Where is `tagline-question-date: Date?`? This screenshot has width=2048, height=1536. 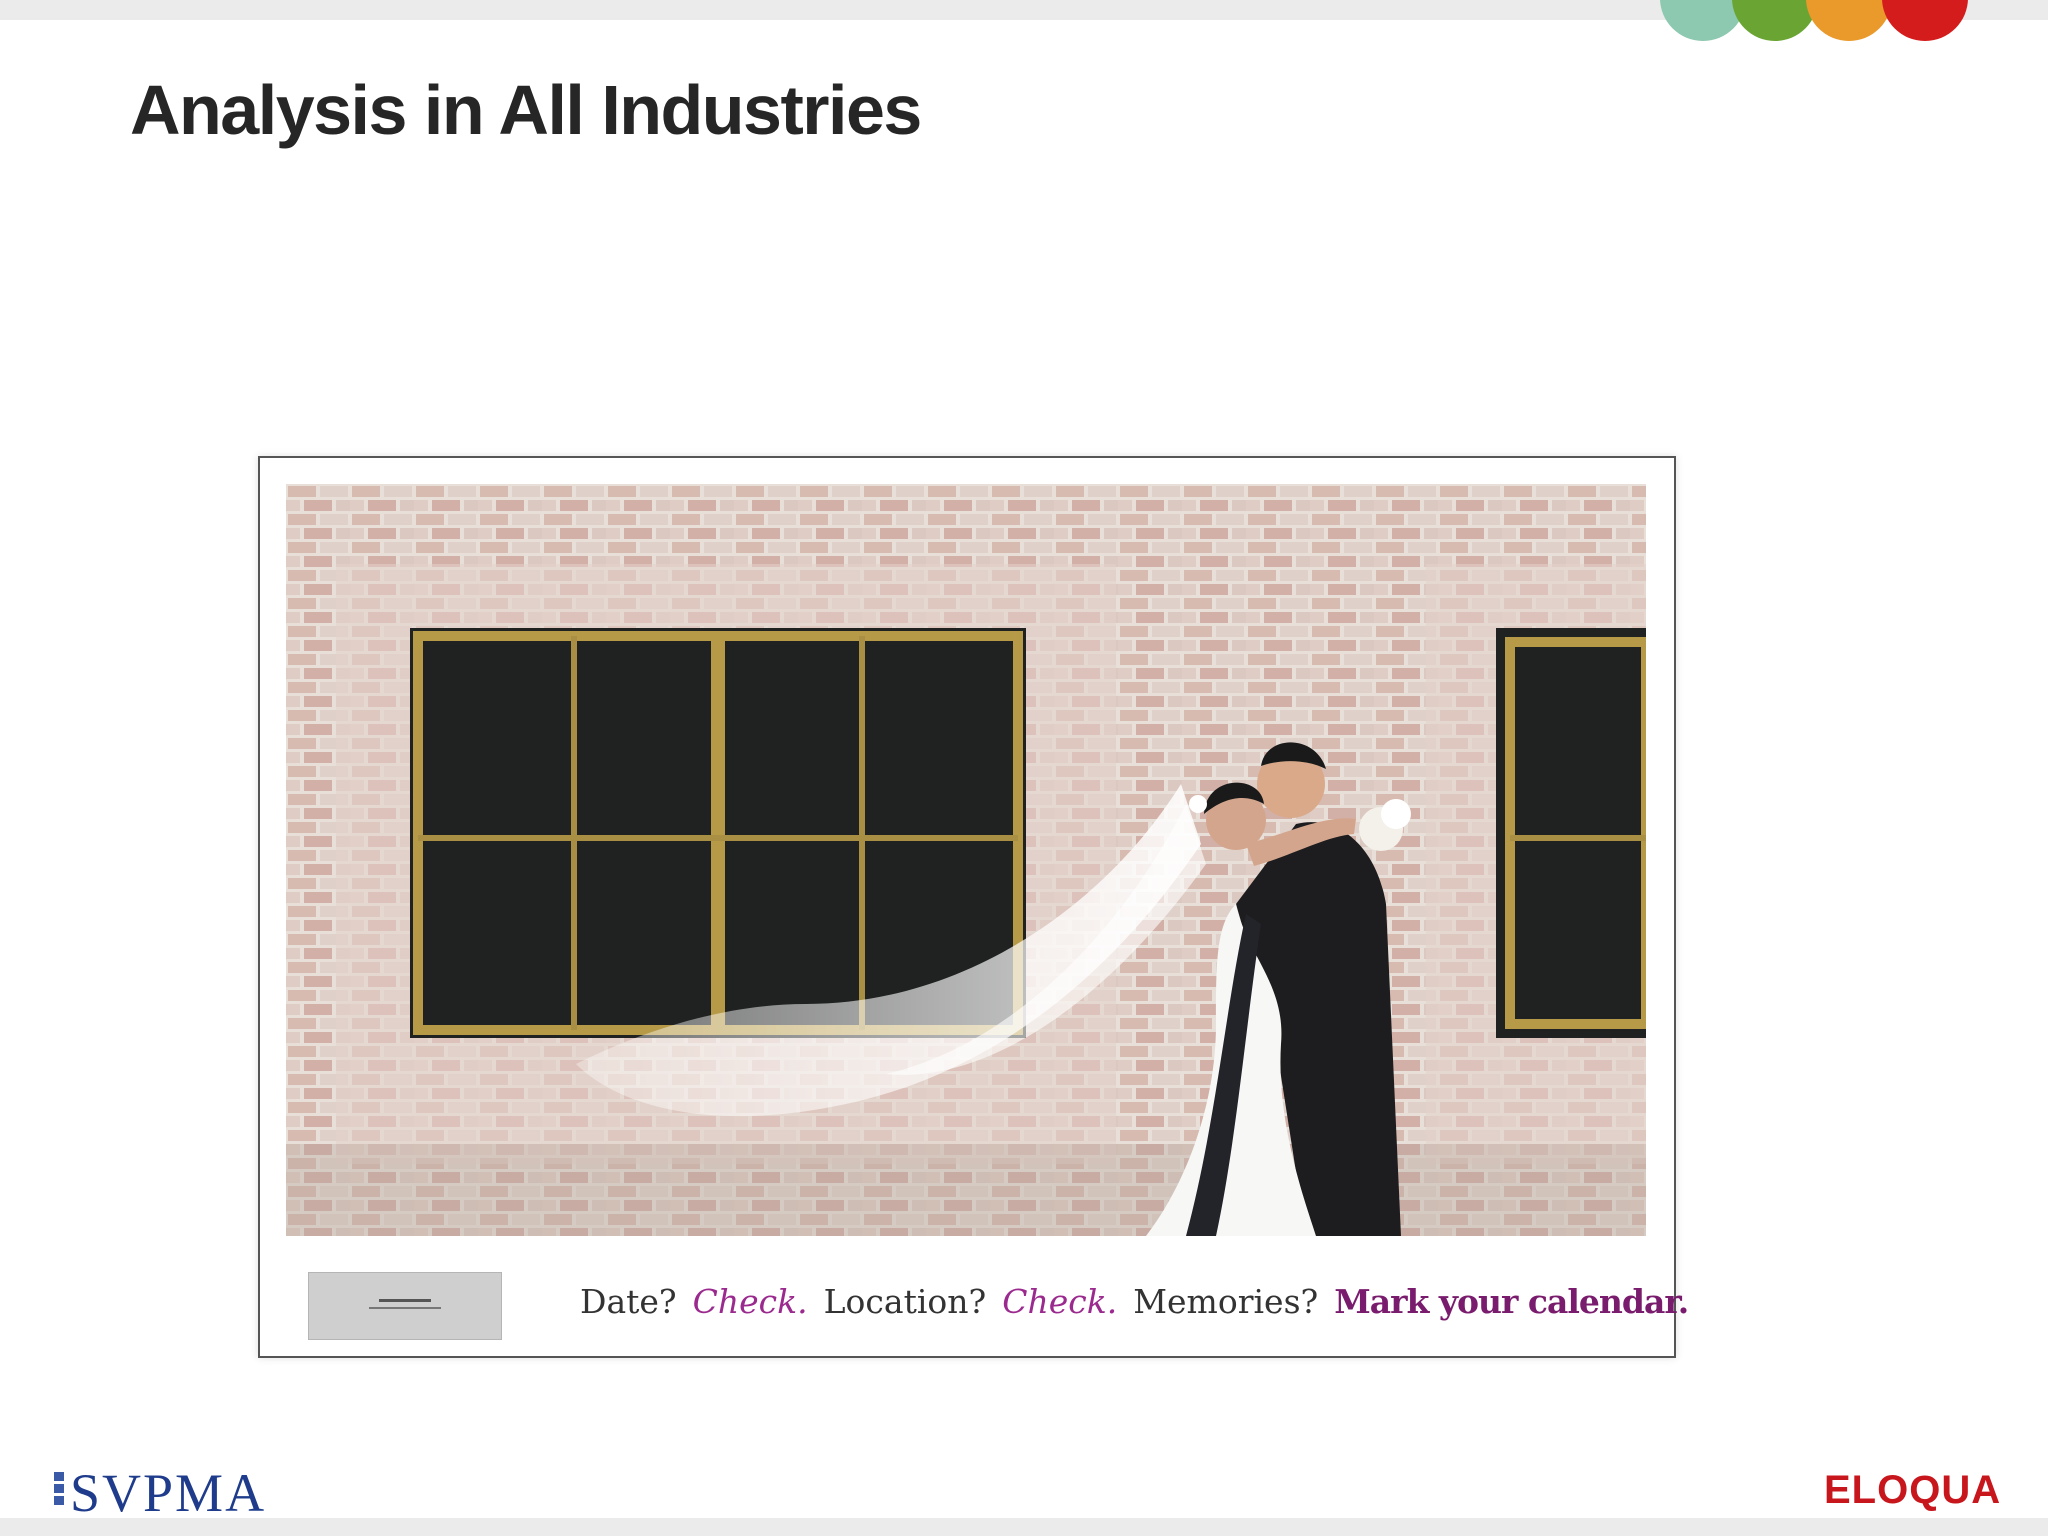
tagline-question-date: Date? is located at coordinates (628, 1301).